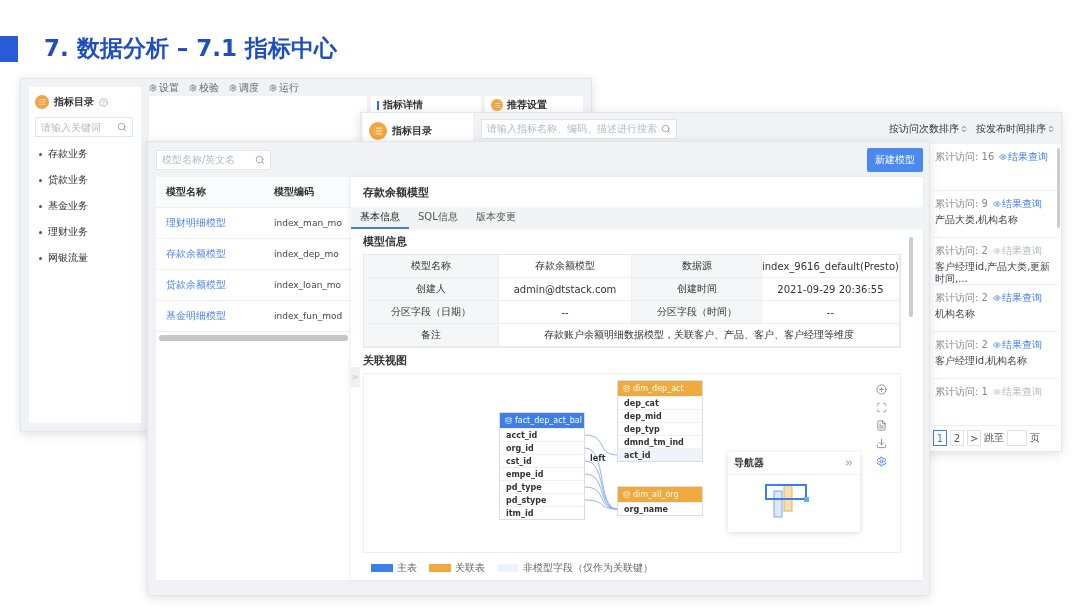 The width and height of the screenshot is (1080, 608). Describe the element at coordinates (882, 389) in the screenshot. I see `zoom-in-icon` at that location.